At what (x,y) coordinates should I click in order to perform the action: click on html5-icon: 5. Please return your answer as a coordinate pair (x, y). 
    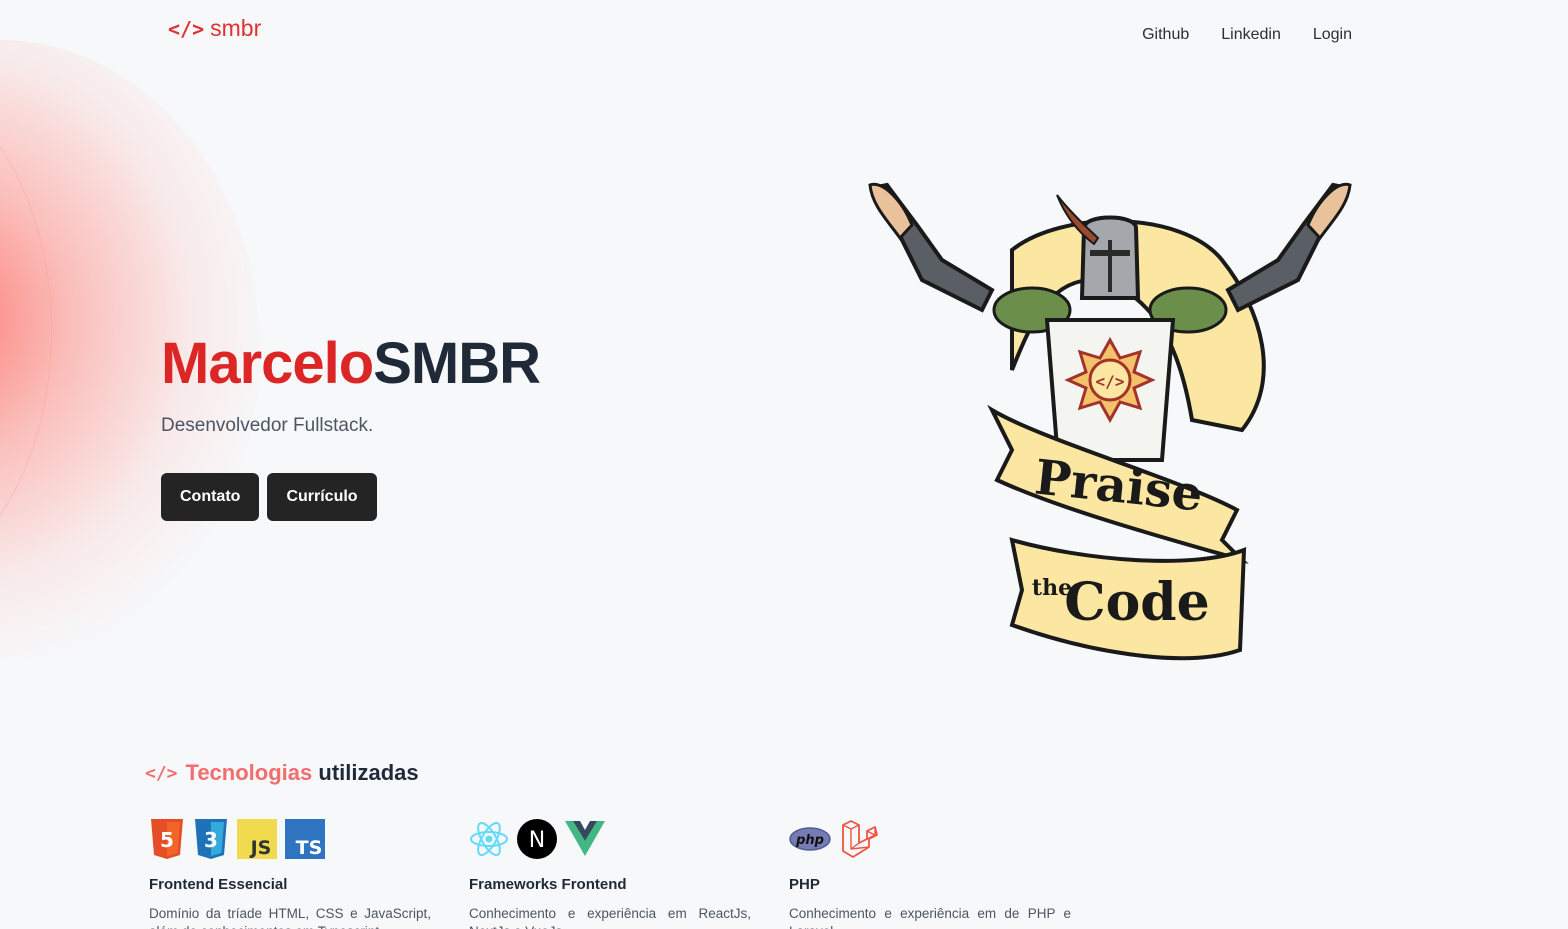
    Looking at the image, I should click on (167, 839).